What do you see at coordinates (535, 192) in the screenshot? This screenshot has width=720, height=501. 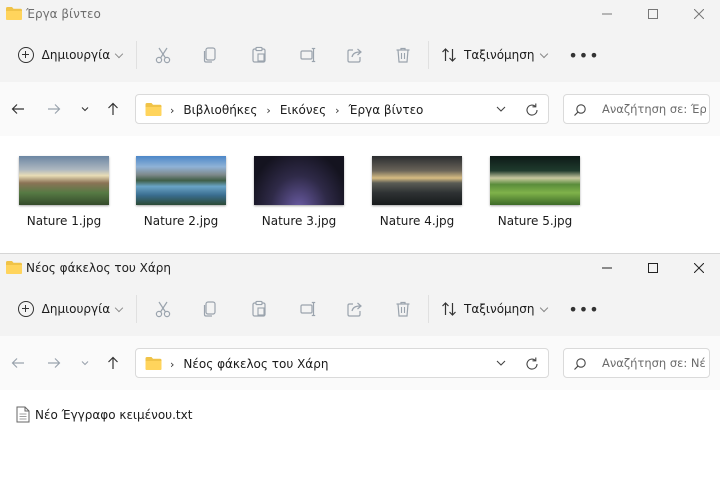 I see `file-item: Nature 5.jpg` at bounding box center [535, 192].